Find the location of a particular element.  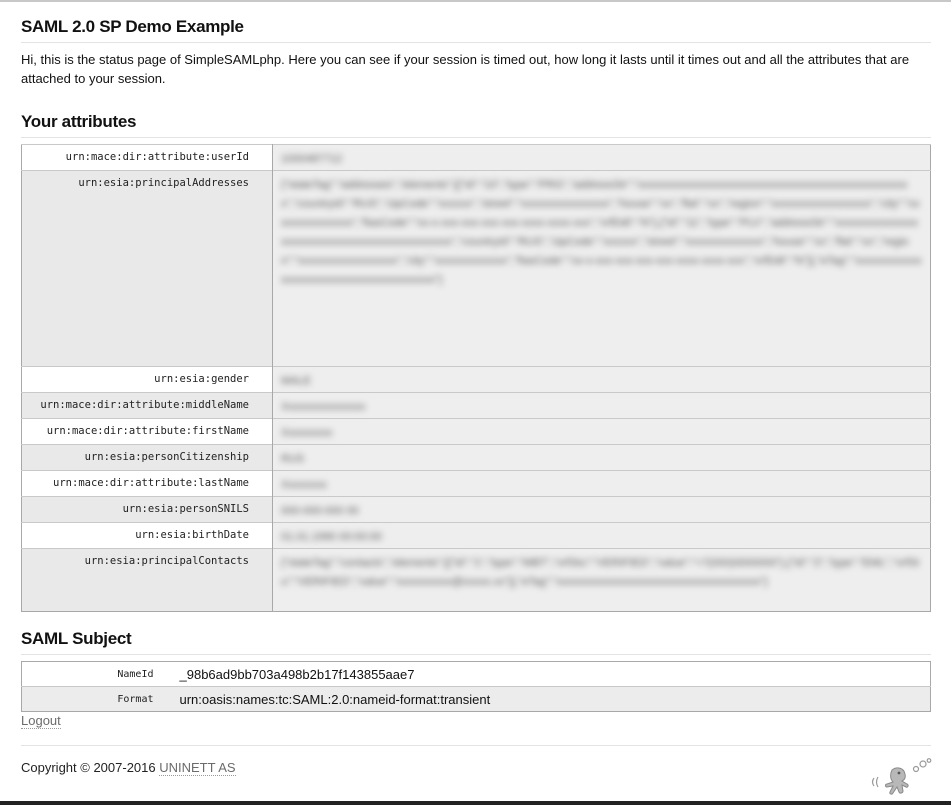

attribute-value: 1000487712 is located at coordinates (312, 159).